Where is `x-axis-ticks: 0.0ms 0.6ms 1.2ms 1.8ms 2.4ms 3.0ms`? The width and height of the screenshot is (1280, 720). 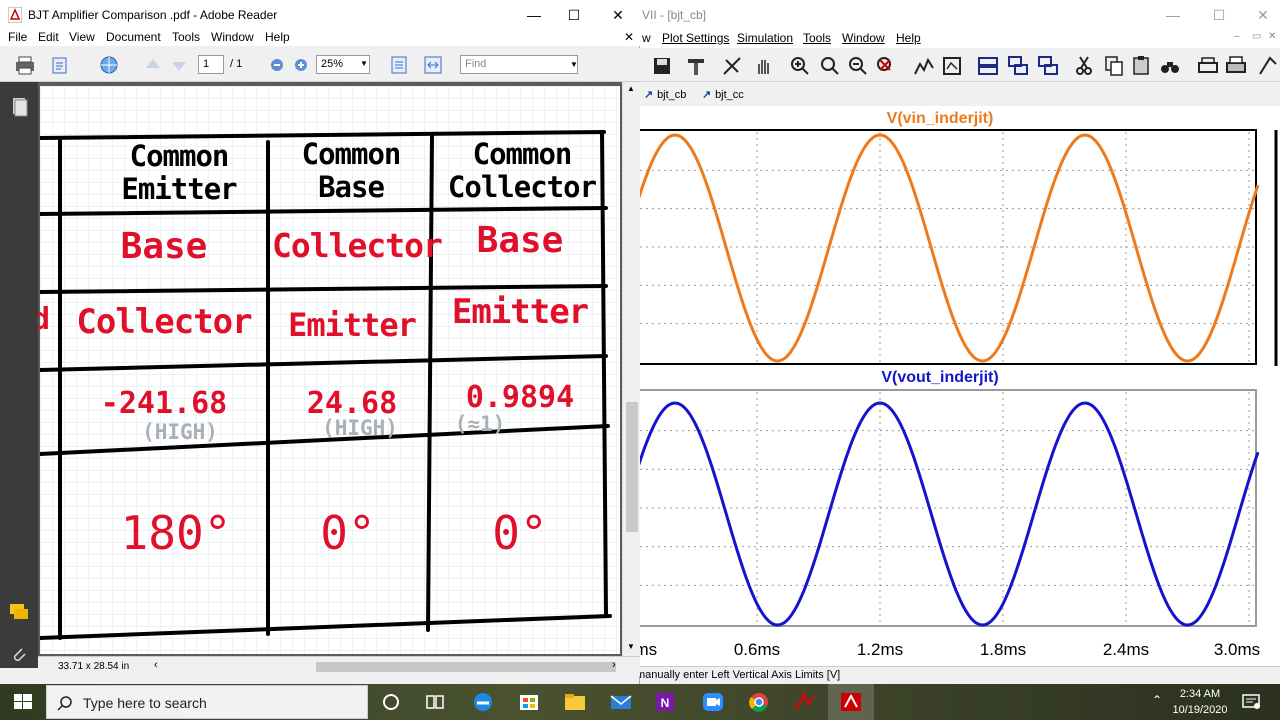
x-axis-ticks: 0.0ms 0.6ms 1.2ms 1.8ms 2.4ms 3.0ms is located at coordinates (950, 649).